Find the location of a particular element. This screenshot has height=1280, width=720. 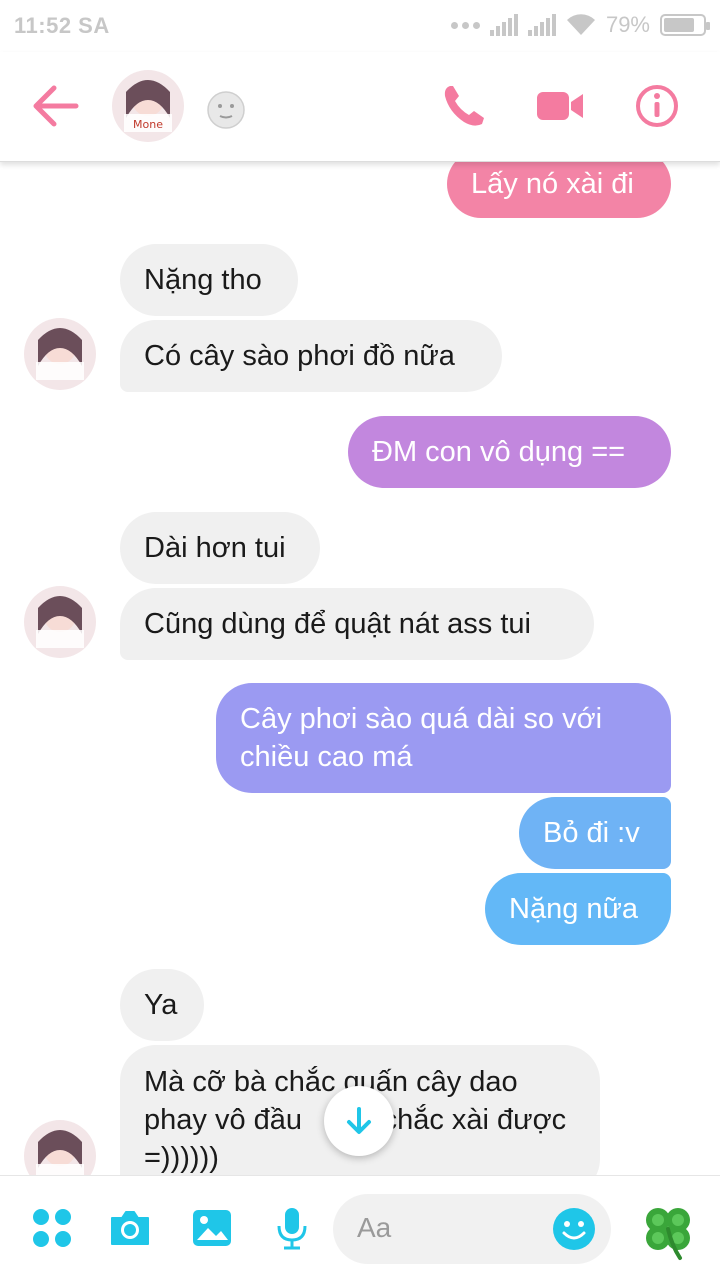

message-bubble-outgoing: Bỏ đi :v is located at coordinates (595, 833).